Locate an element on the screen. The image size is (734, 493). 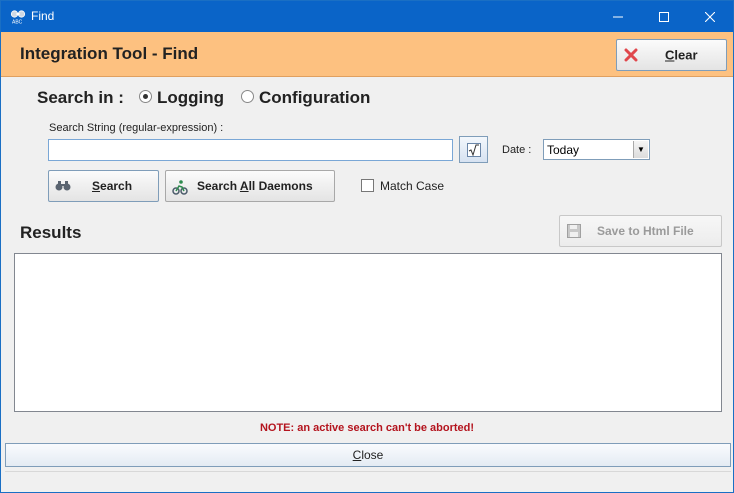
title-bar: ABC Find is located at coordinates (367, 16).